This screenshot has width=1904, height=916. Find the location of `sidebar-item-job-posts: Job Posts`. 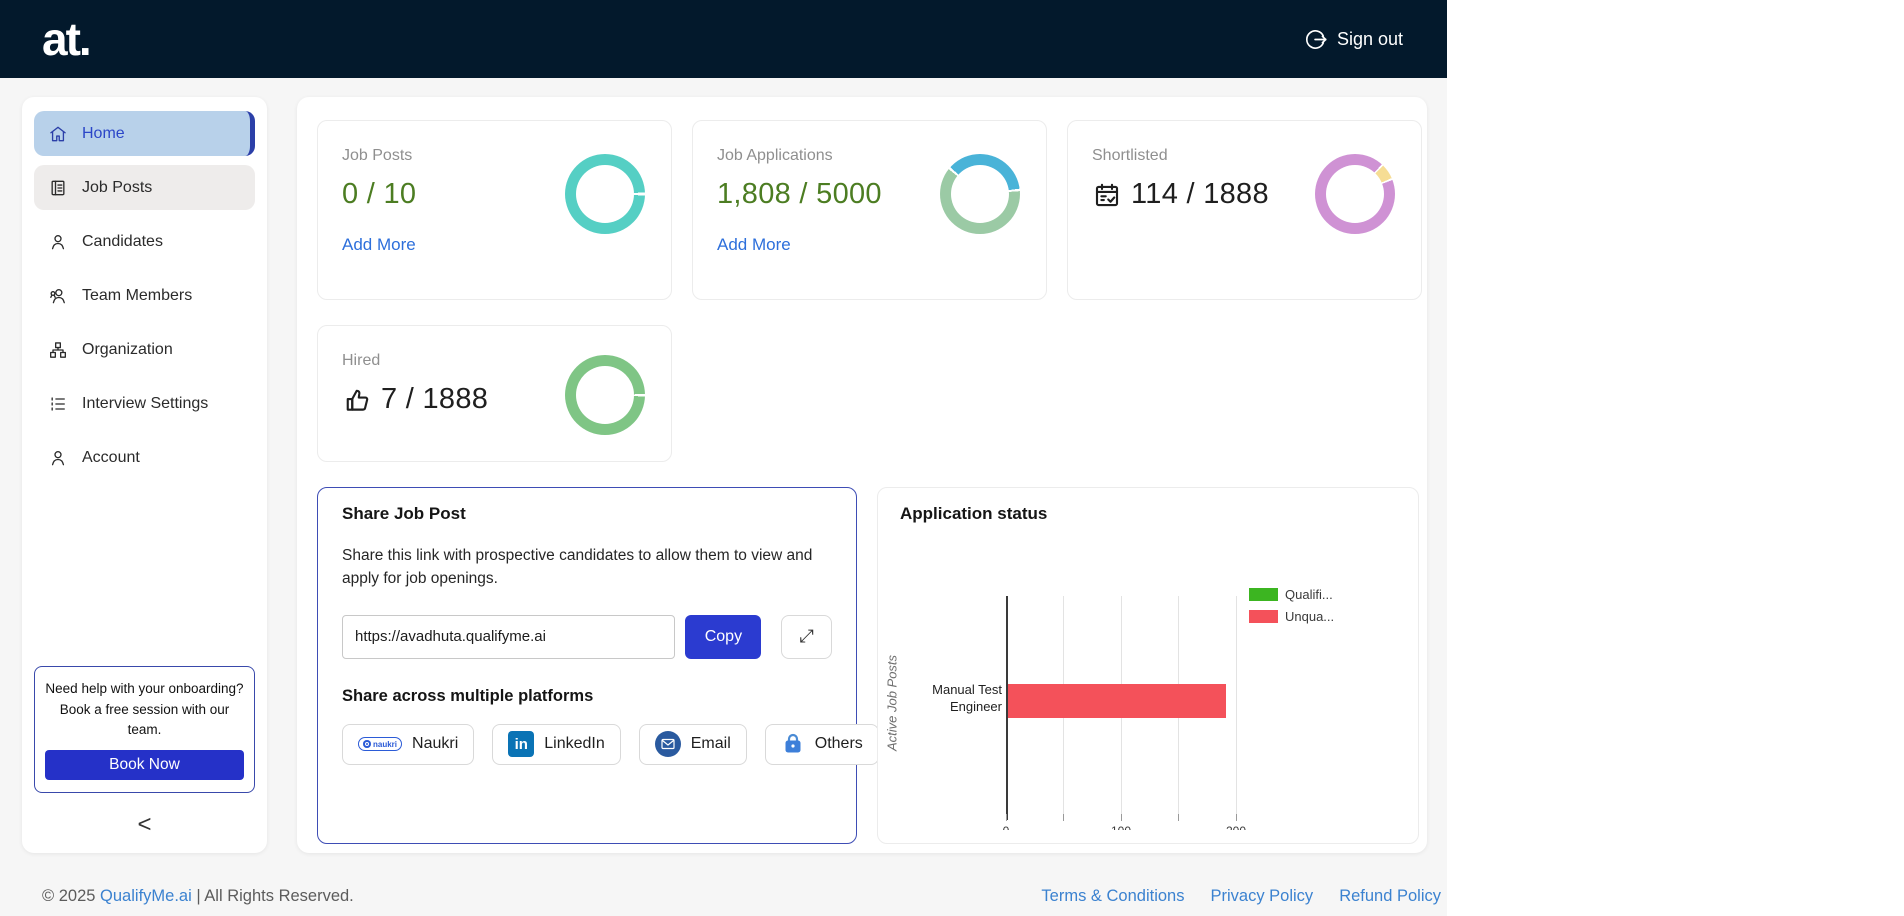

sidebar-item-job-posts: Job Posts is located at coordinates (144, 187).